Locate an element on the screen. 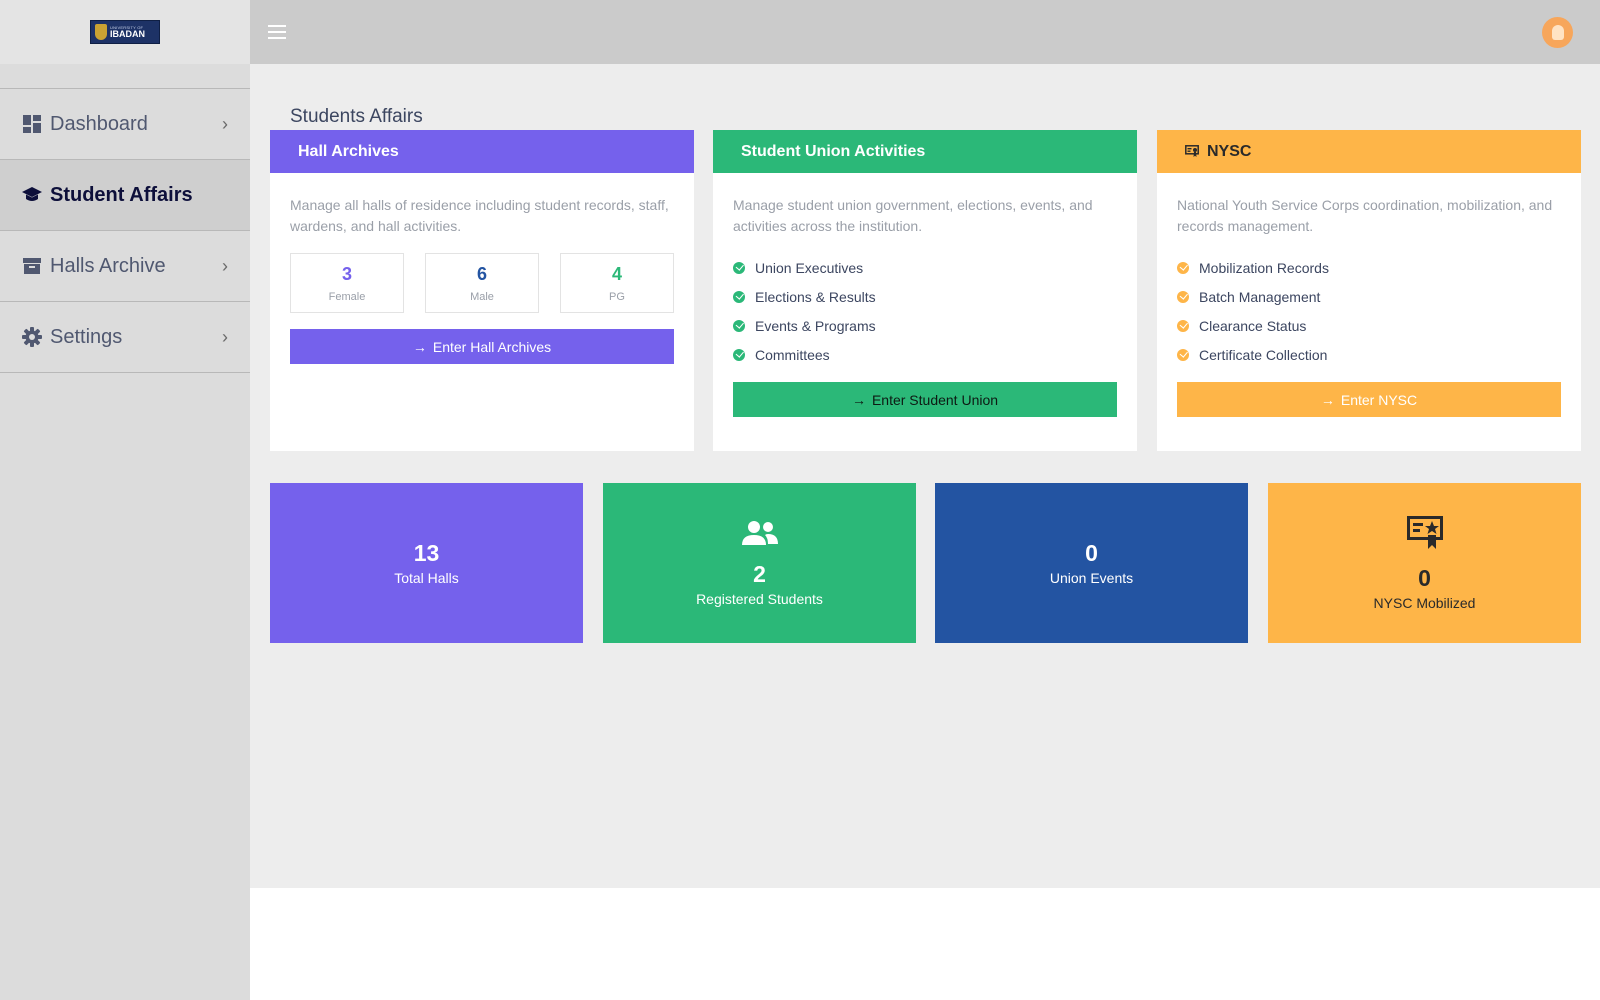 This screenshot has width=1600, height=1000. footer is located at coordinates (925, 944).